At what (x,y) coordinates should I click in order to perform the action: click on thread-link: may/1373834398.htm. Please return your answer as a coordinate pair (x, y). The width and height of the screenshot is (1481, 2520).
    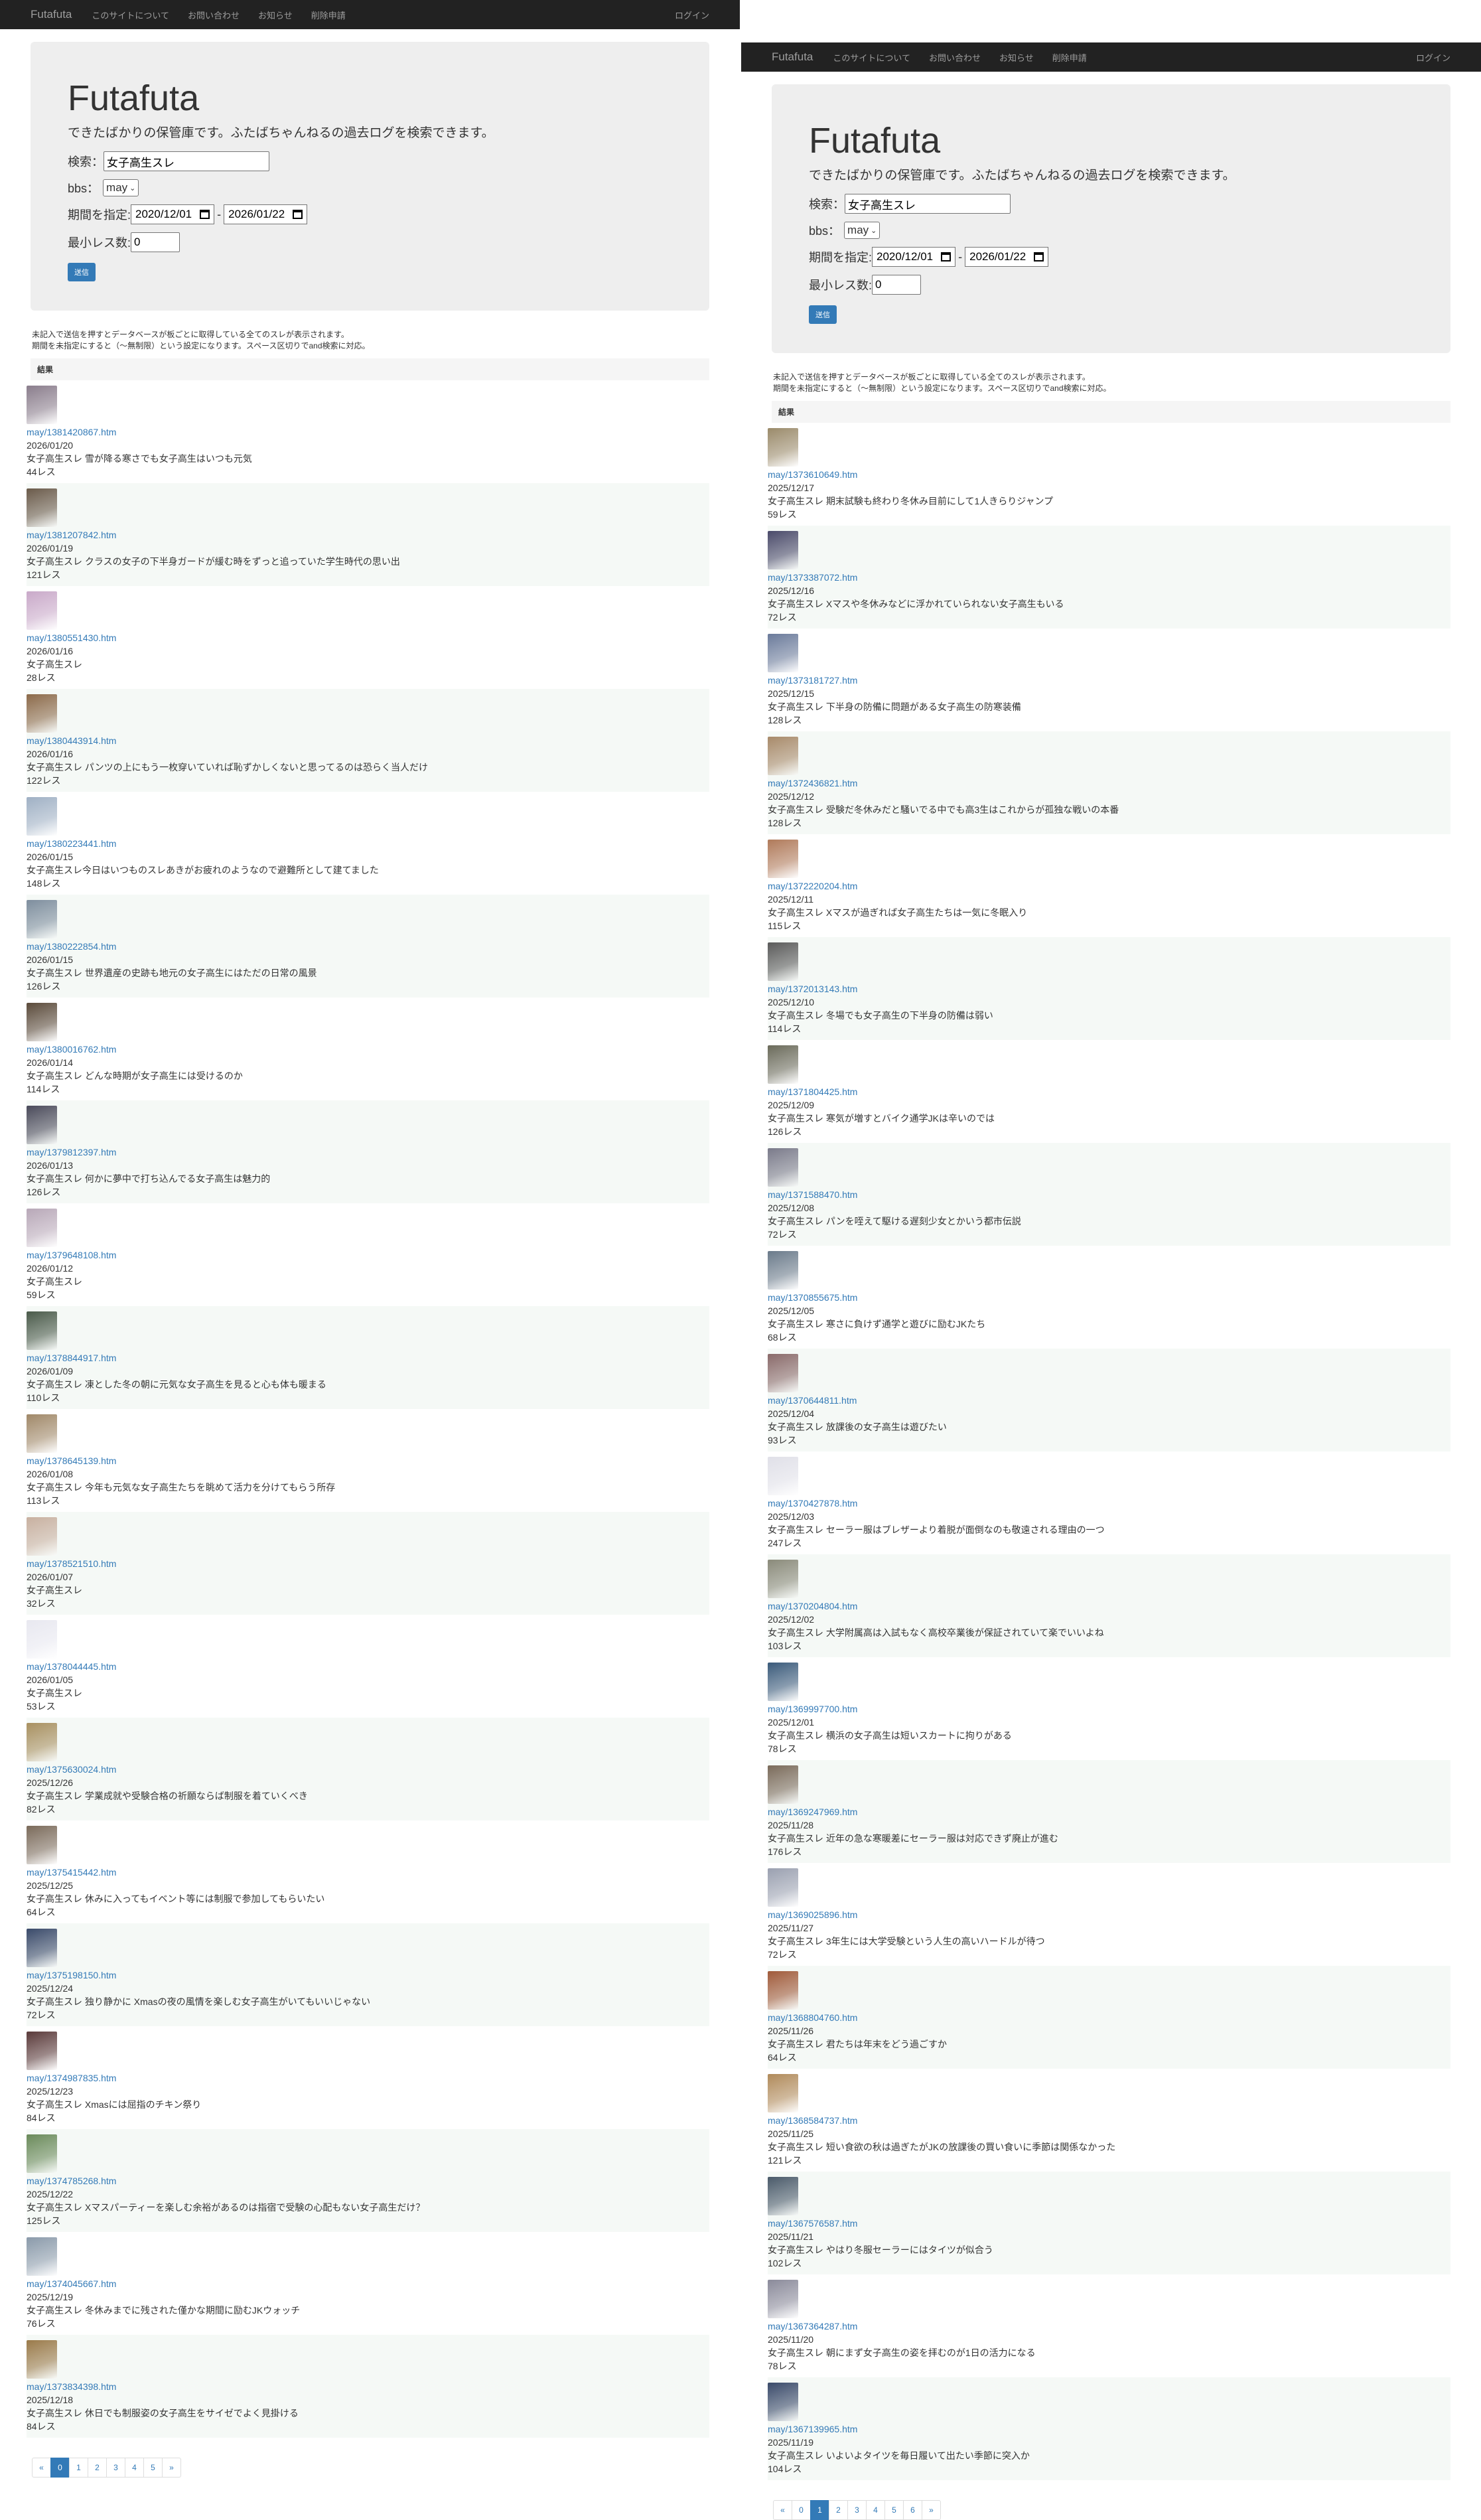
    Looking at the image, I should click on (71, 2386).